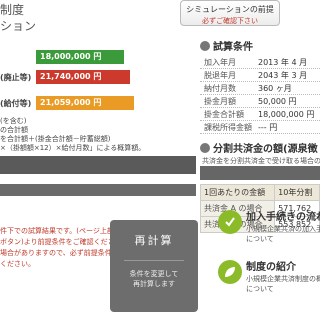  What do you see at coordinates (260, 62) in the screenshot?
I see `condition-row: 加入年月 2013 年 4 月` at bounding box center [260, 62].